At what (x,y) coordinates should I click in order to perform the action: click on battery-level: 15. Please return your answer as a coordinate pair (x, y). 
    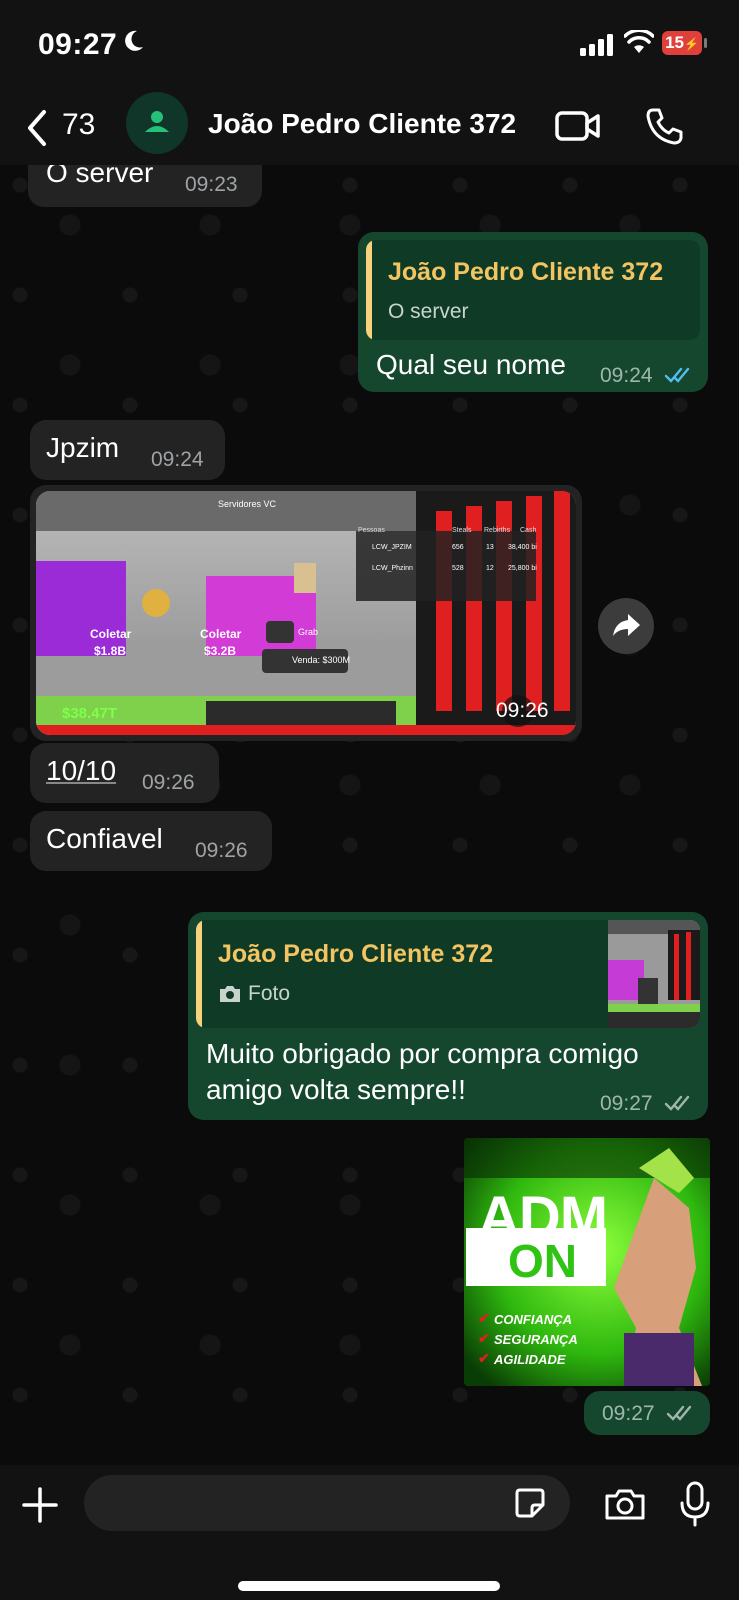
    Looking at the image, I should click on (674, 42).